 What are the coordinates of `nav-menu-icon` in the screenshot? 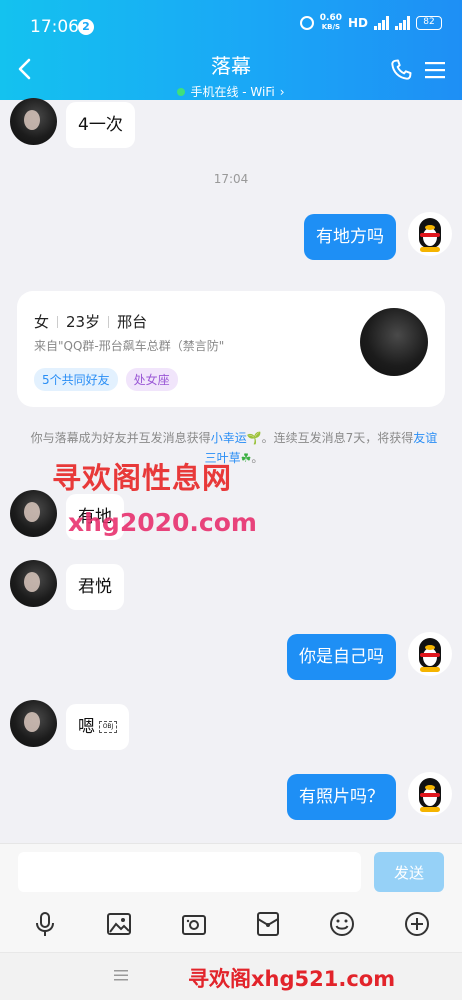 It's located at (121, 975).